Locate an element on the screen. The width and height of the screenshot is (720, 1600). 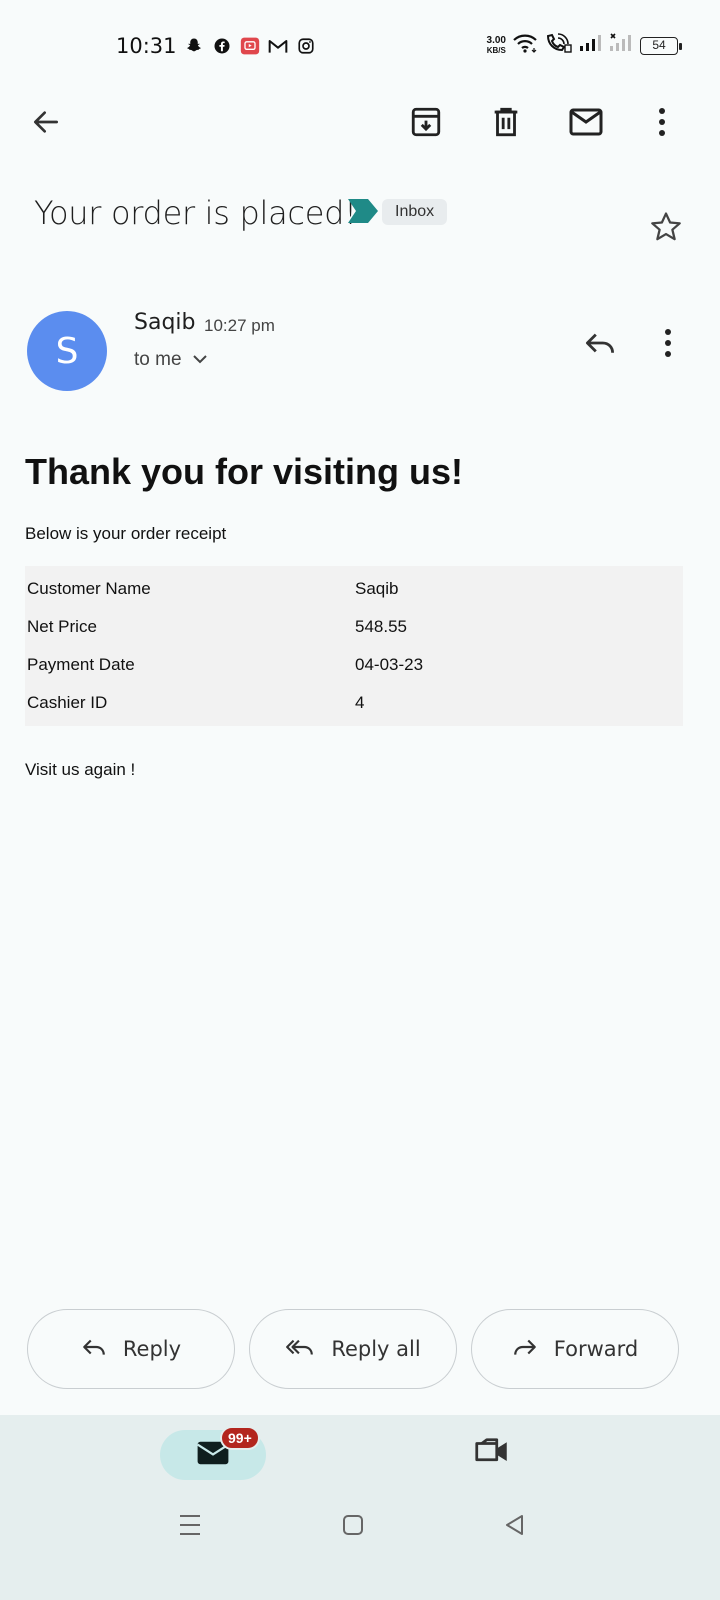
recipient-toggle: to me is located at coordinates (171, 360).